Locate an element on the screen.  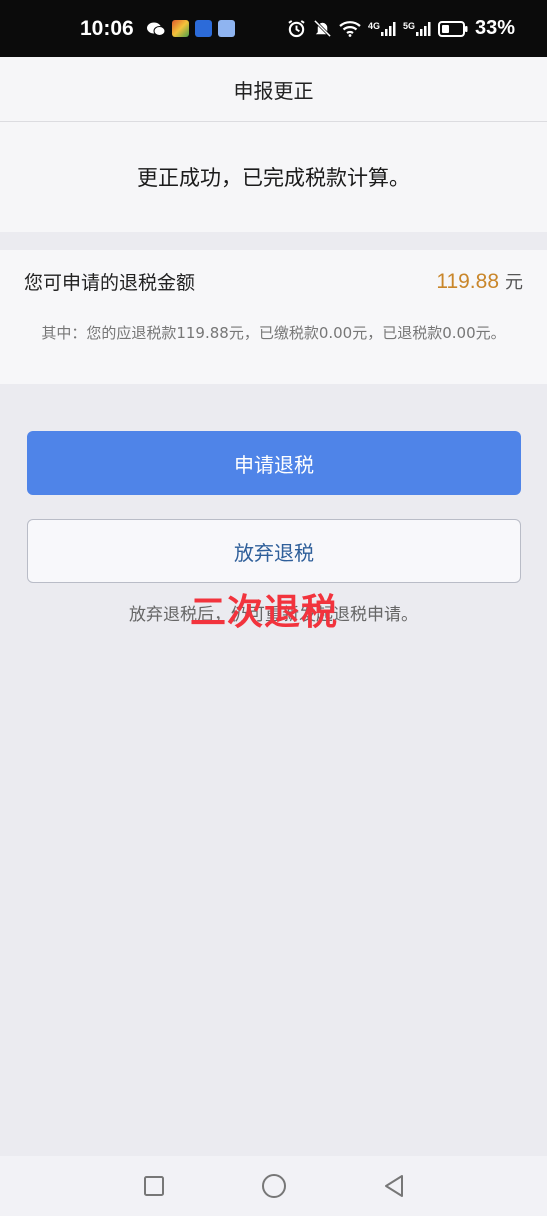
wifi-icon is located at coordinates (350, 28).